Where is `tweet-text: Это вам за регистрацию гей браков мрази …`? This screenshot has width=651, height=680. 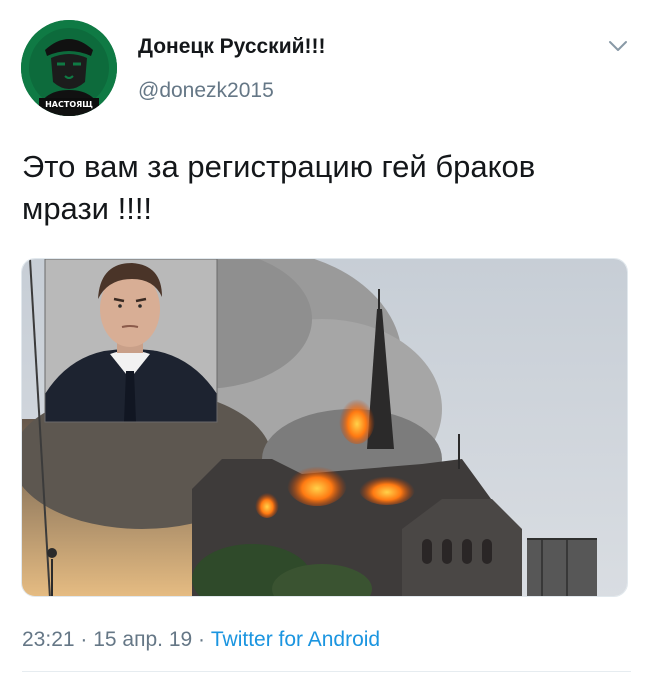 tweet-text: Это вам за регистрацию гей браков мрази … is located at coordinates (322, 188).